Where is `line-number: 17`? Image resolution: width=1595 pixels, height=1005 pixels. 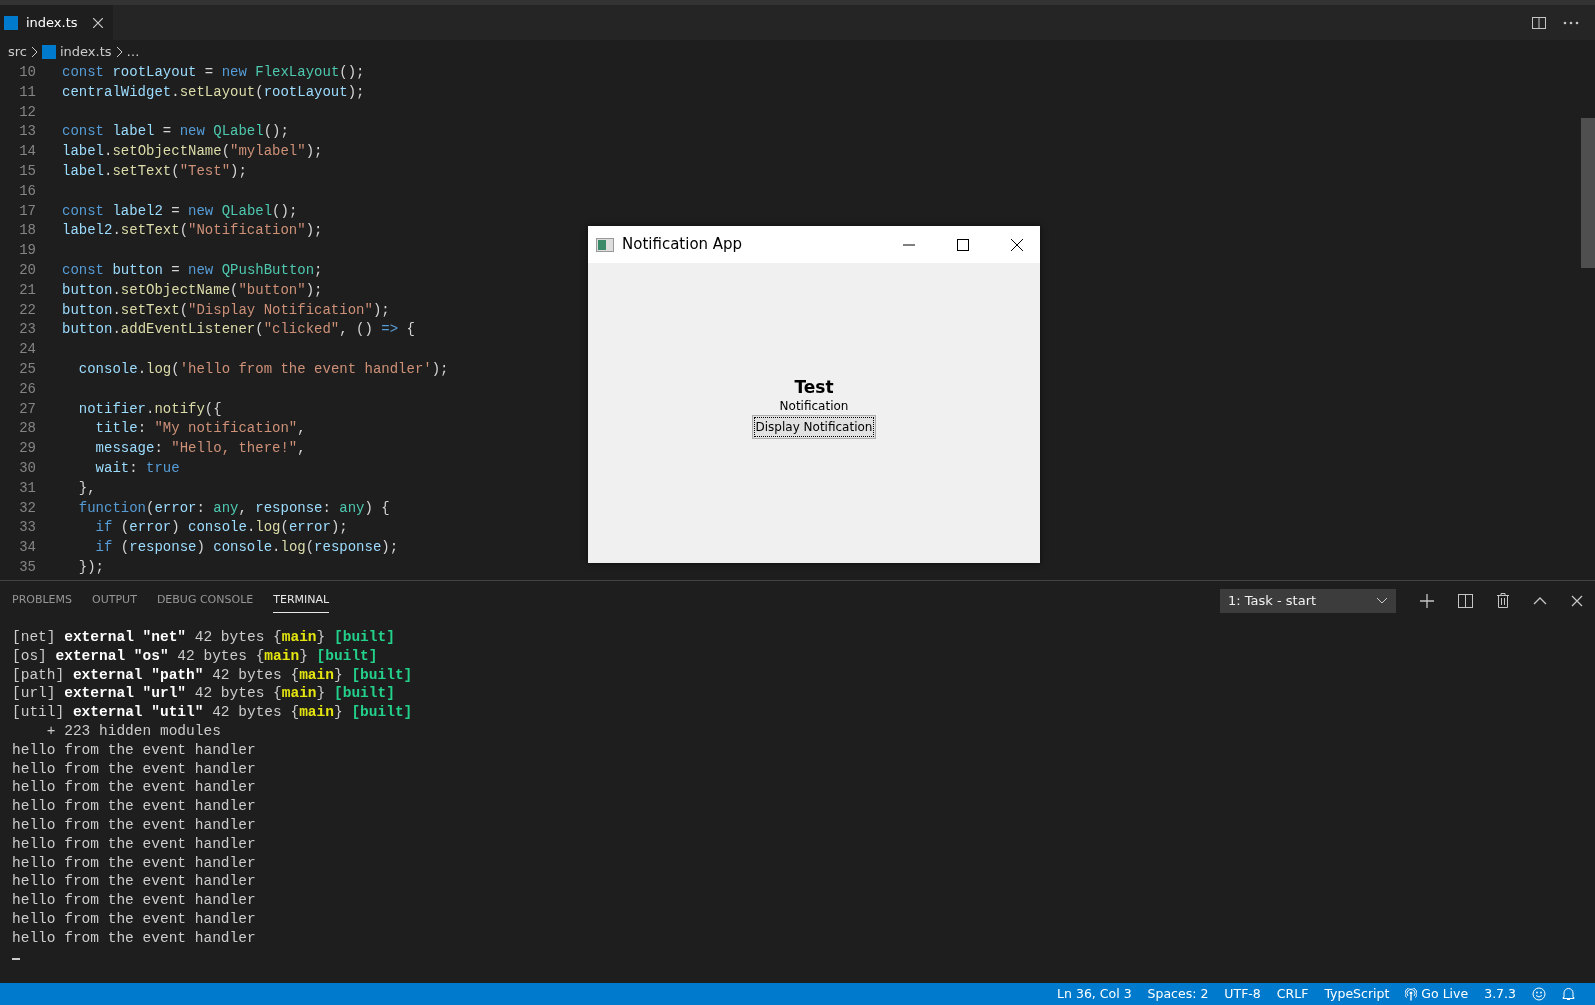
line-number: 17 is located at coordinates (27, 211).